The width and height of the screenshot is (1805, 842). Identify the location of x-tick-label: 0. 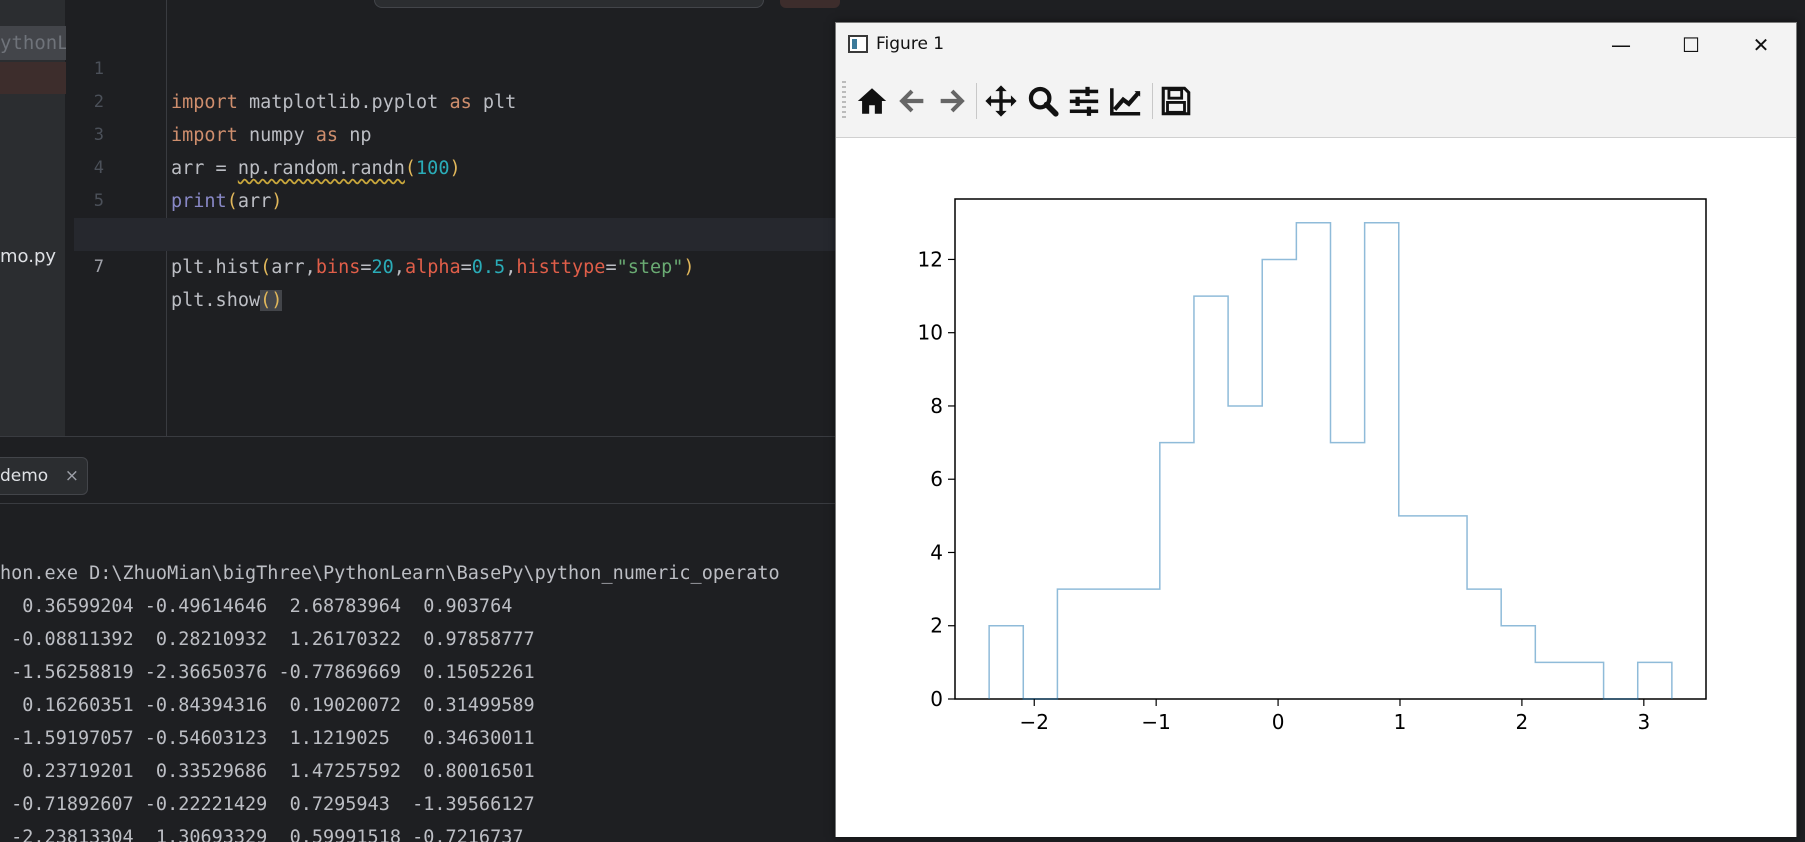
(1278, 722).